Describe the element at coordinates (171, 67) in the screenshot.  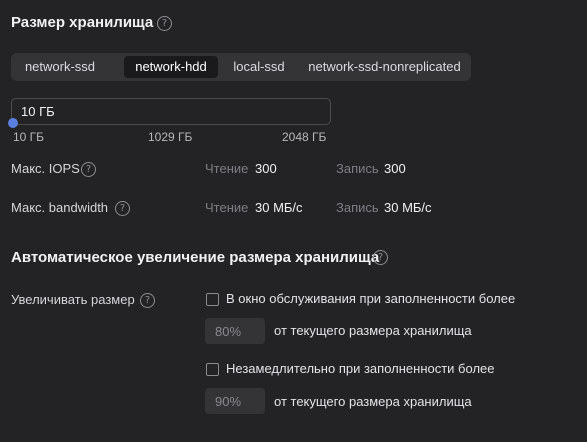
I see `tab-network-hdd: network-hdd` at that location.